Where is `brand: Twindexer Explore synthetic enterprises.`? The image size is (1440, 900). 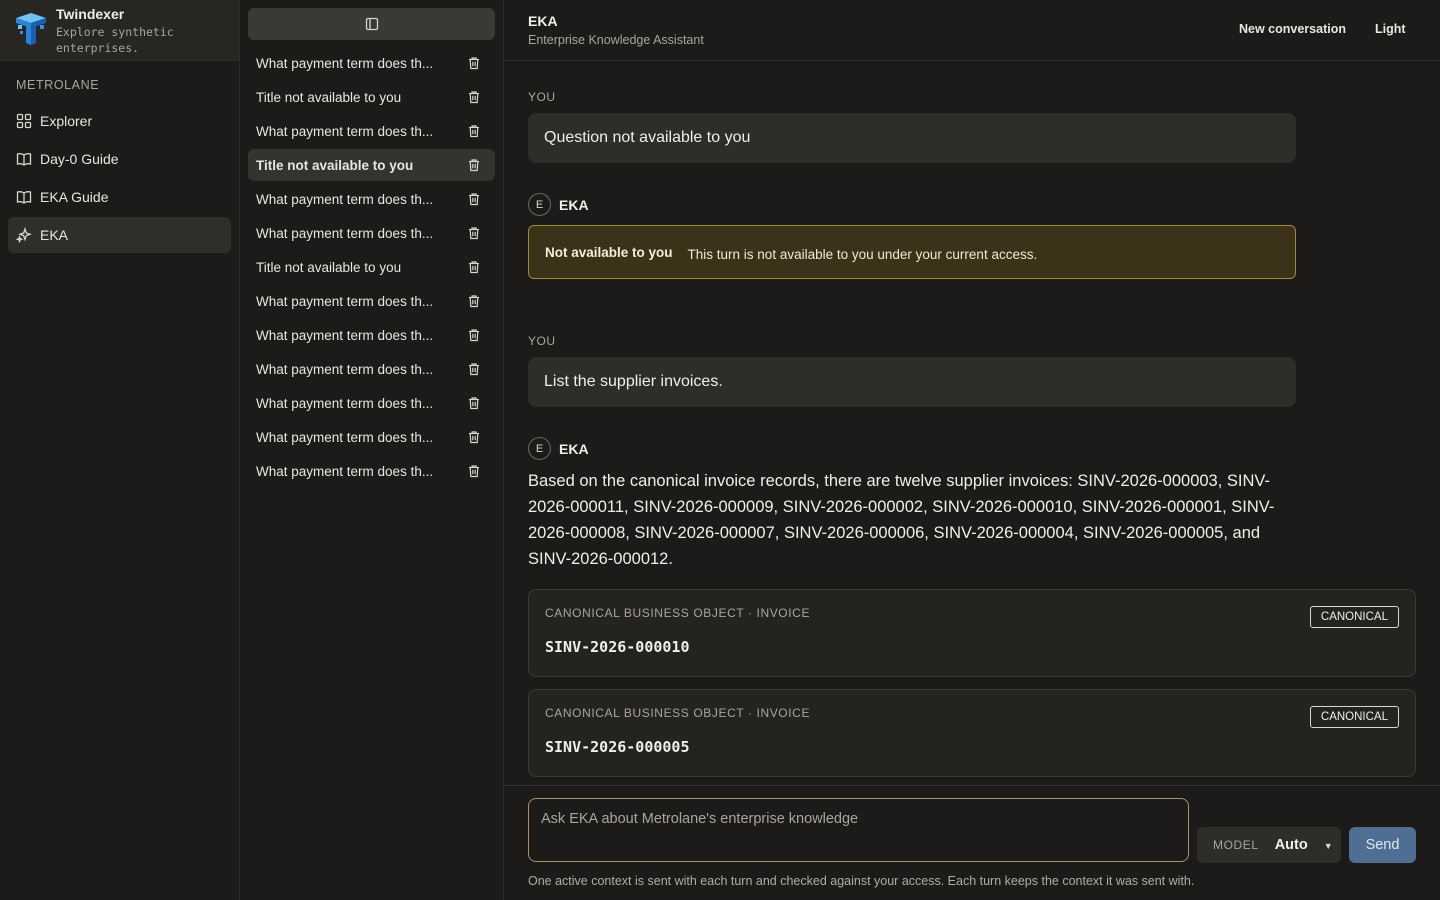
brand: Twindexer Explore synthetic enterprises. is located at coordinates (119, 30).